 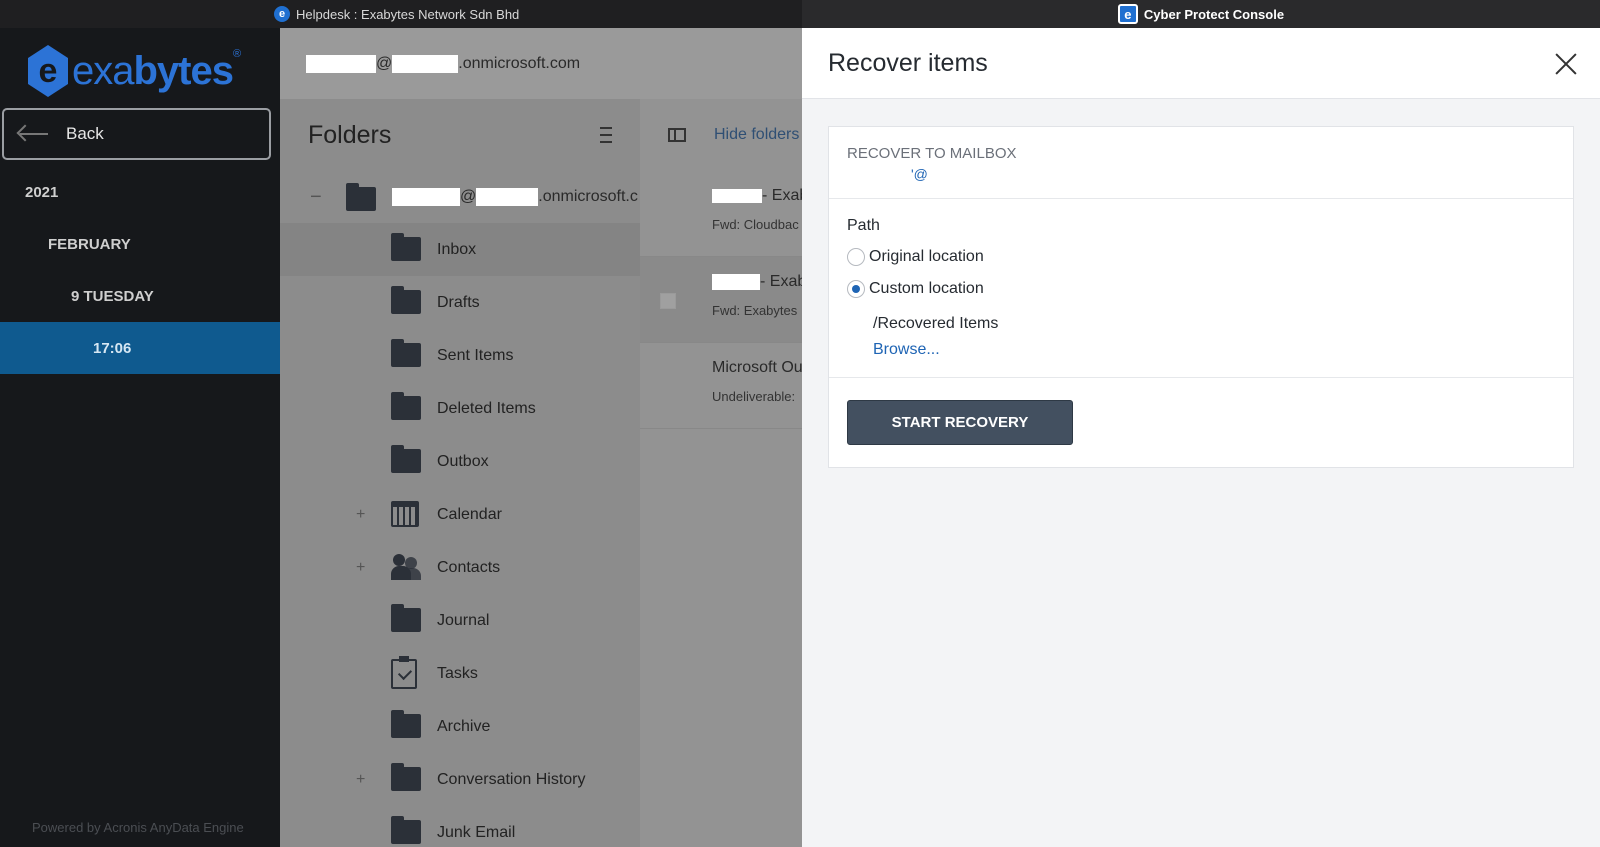 What do you see at coordinates (757, 367) in the screenshot?
I see `message-sender: Microsoft Ou` at bounding box center [757, 367].